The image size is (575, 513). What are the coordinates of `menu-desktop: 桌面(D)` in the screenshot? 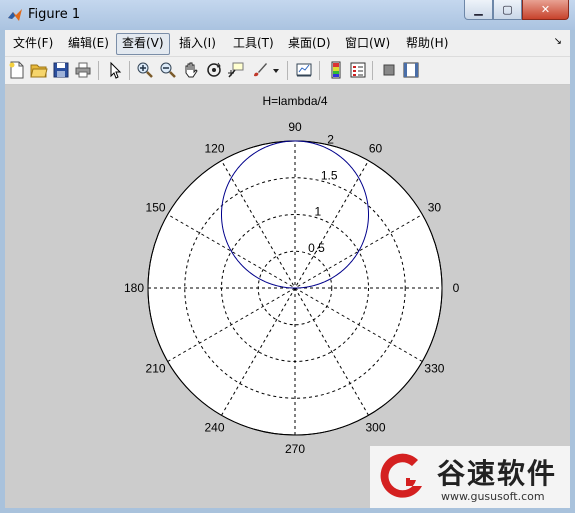 It's located at (309, 43).